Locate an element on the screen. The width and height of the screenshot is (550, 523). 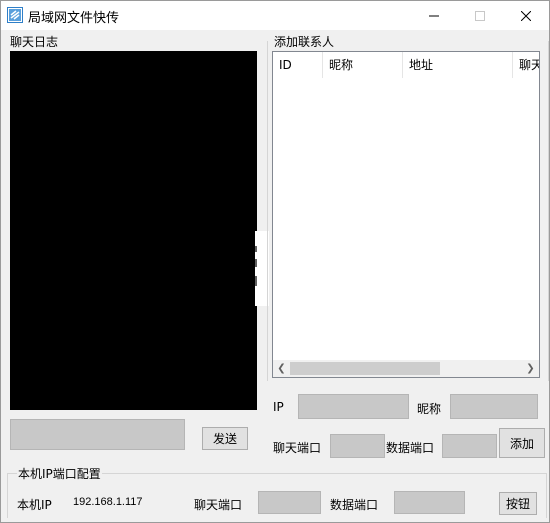
contact-chat-port-input is located at coordinates (357, 446).